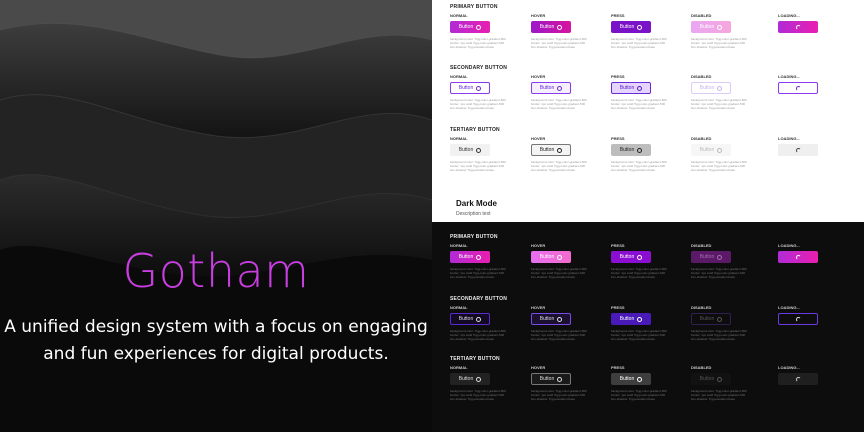 This screenshot has height=432, width=864. Describe the element at coordinates (473, 214) in the screenshot. I see `dark-mode-description: Description text` at that location.